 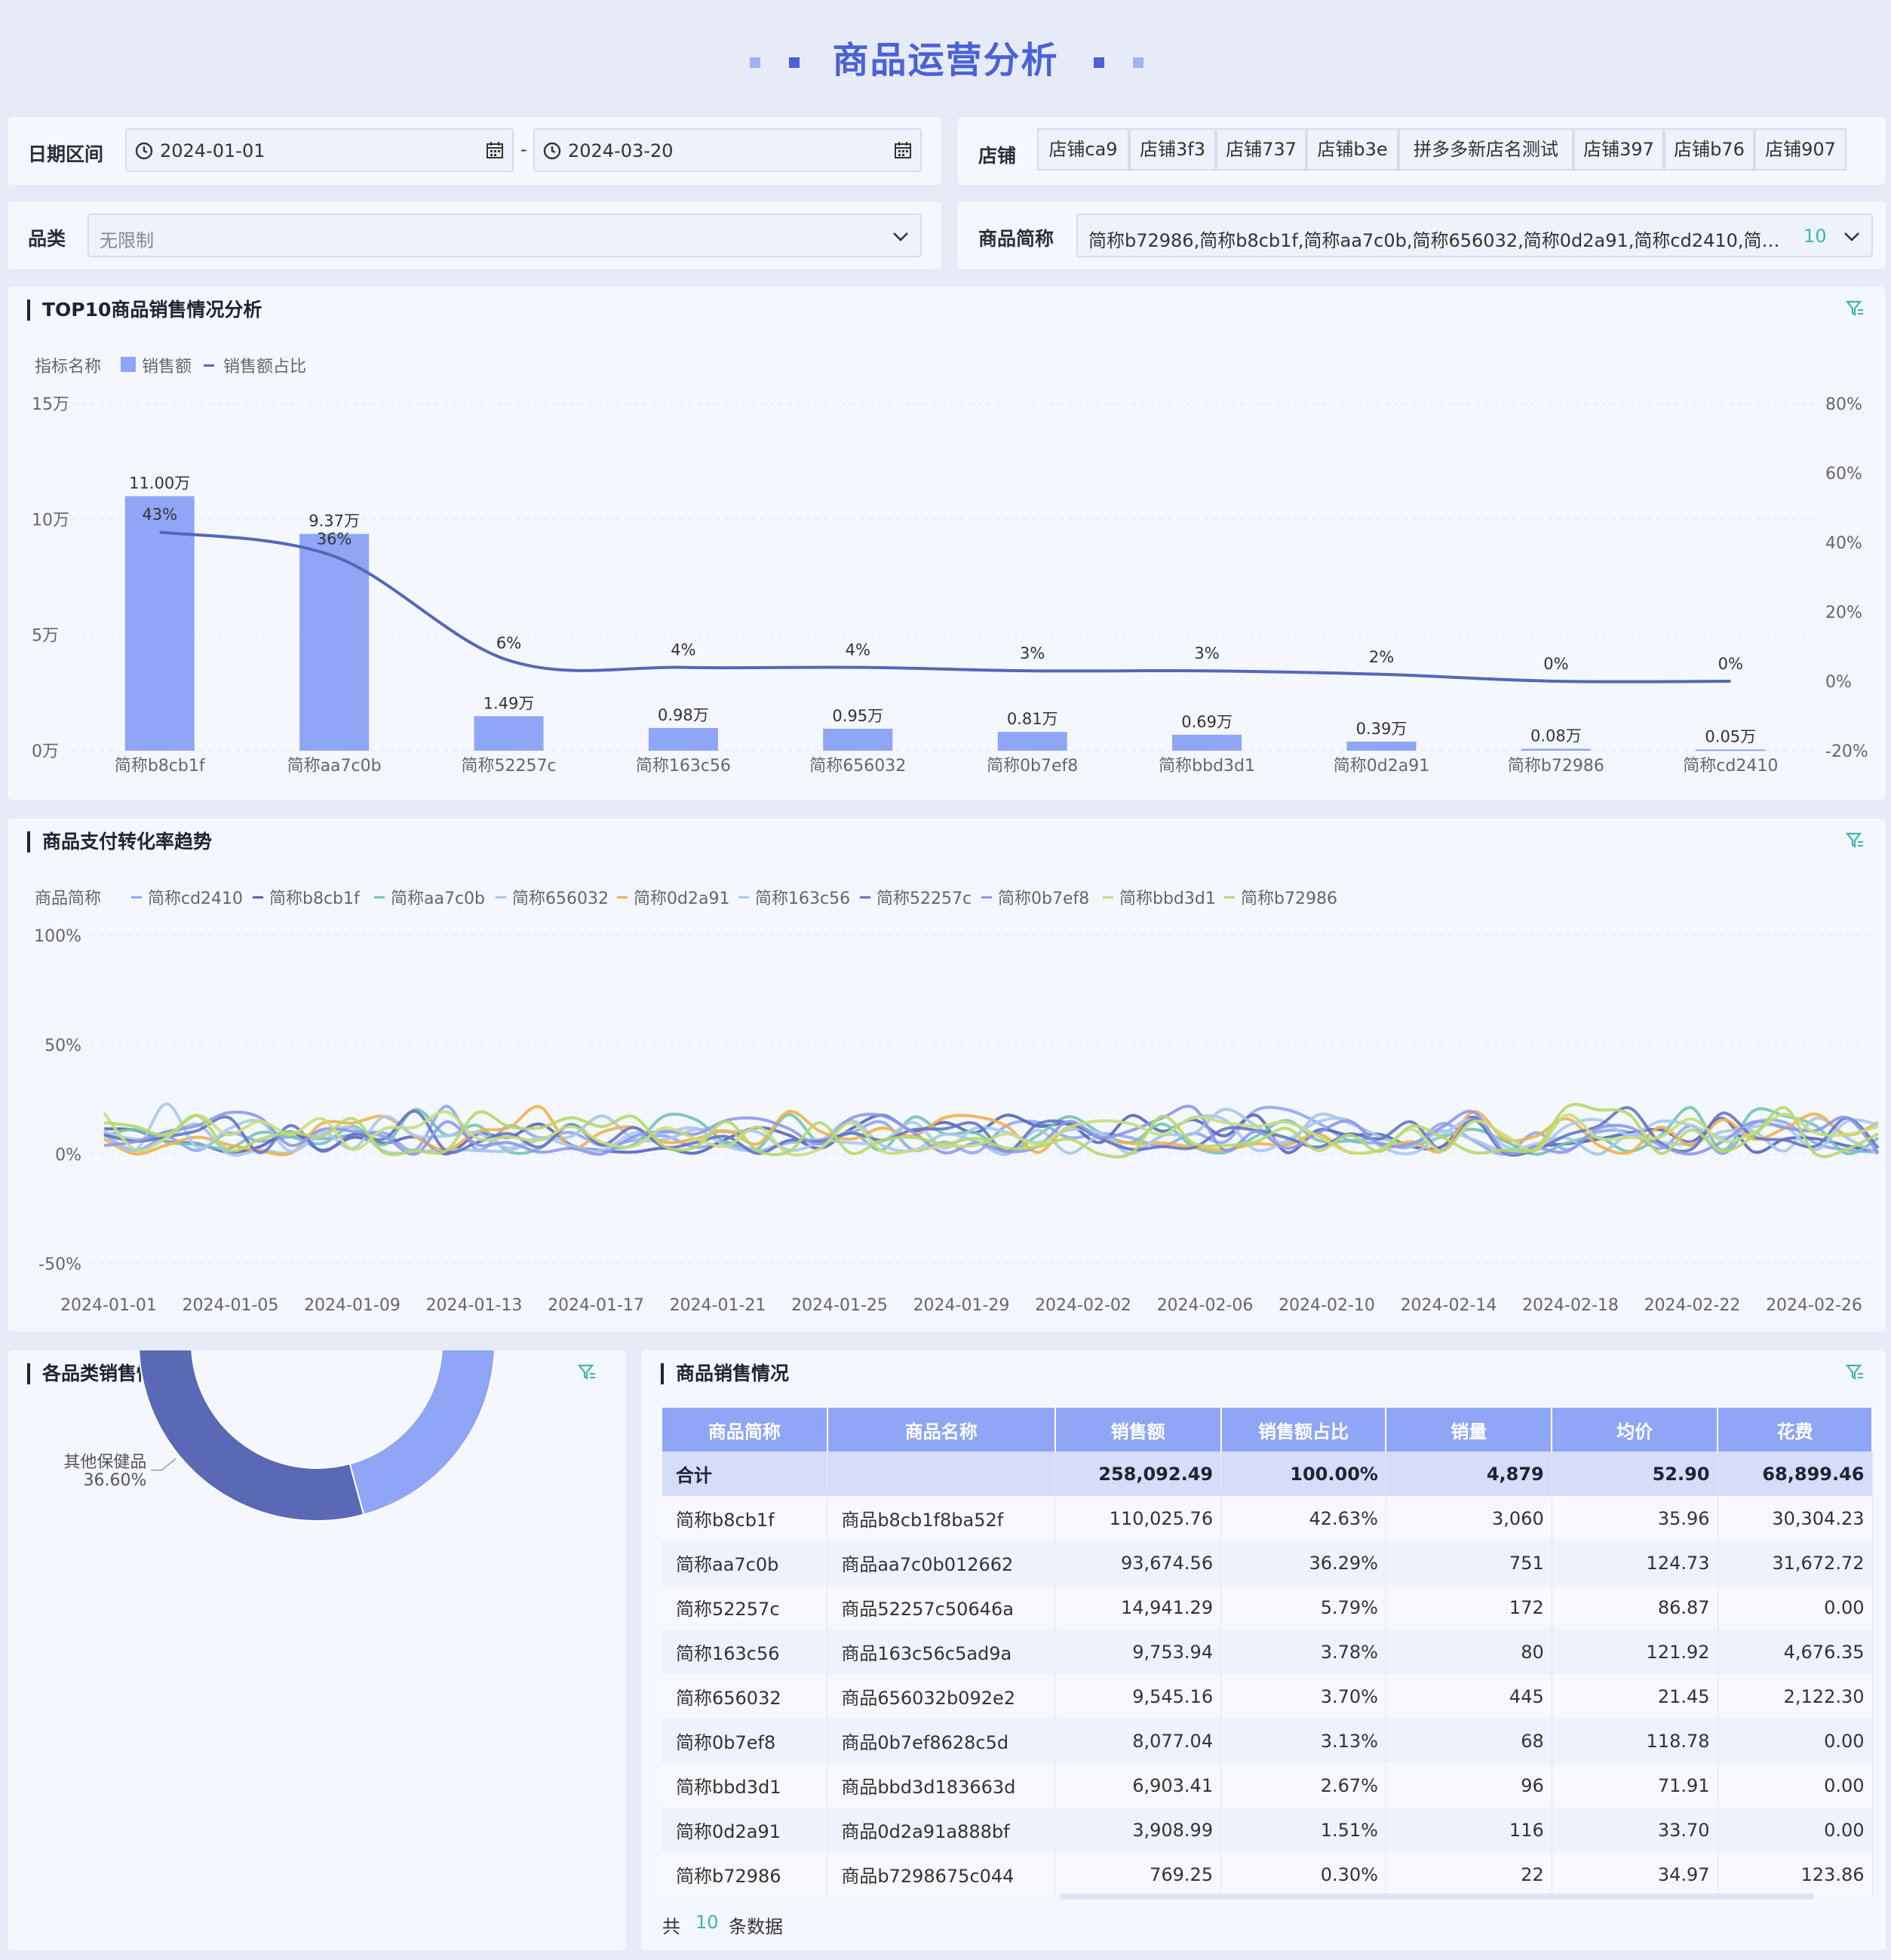 What do you see at coordinates (1437, 1897) in the screenshot?
I see `table-scrollbar` at bounding box center [1437, 1897].